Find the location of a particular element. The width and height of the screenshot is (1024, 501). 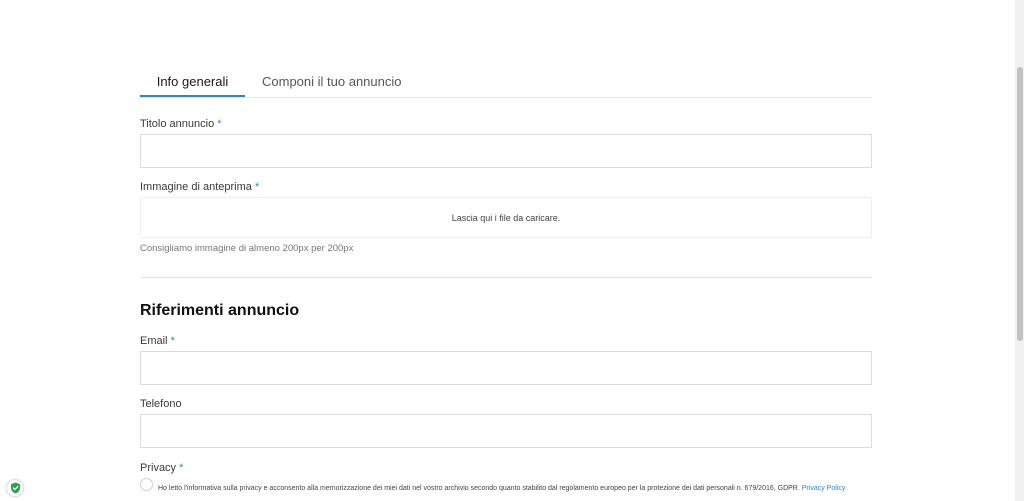

scrollbar-track is located at coordinates (1019, 250).